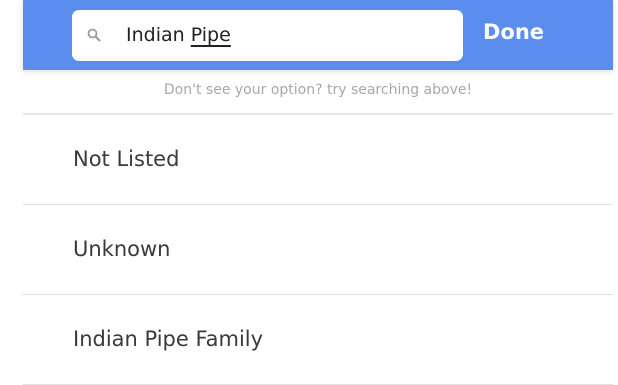 This screenshot has width=618, height=385. I want to click on list-item-label: Unknown, so click(122, 249).